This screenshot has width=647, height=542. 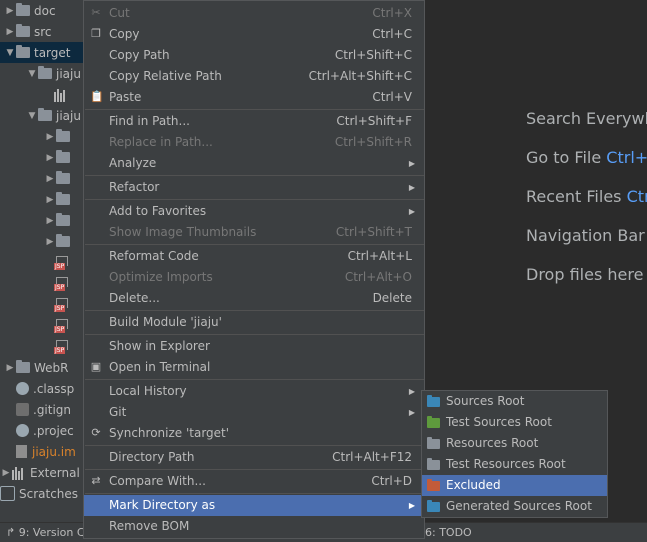 What do you see at coordinates (254, 367) in the screenshot?
I see `menu-item-open-in-terminal: ▣ Open in Terminal` at bounding box center [254, 367].